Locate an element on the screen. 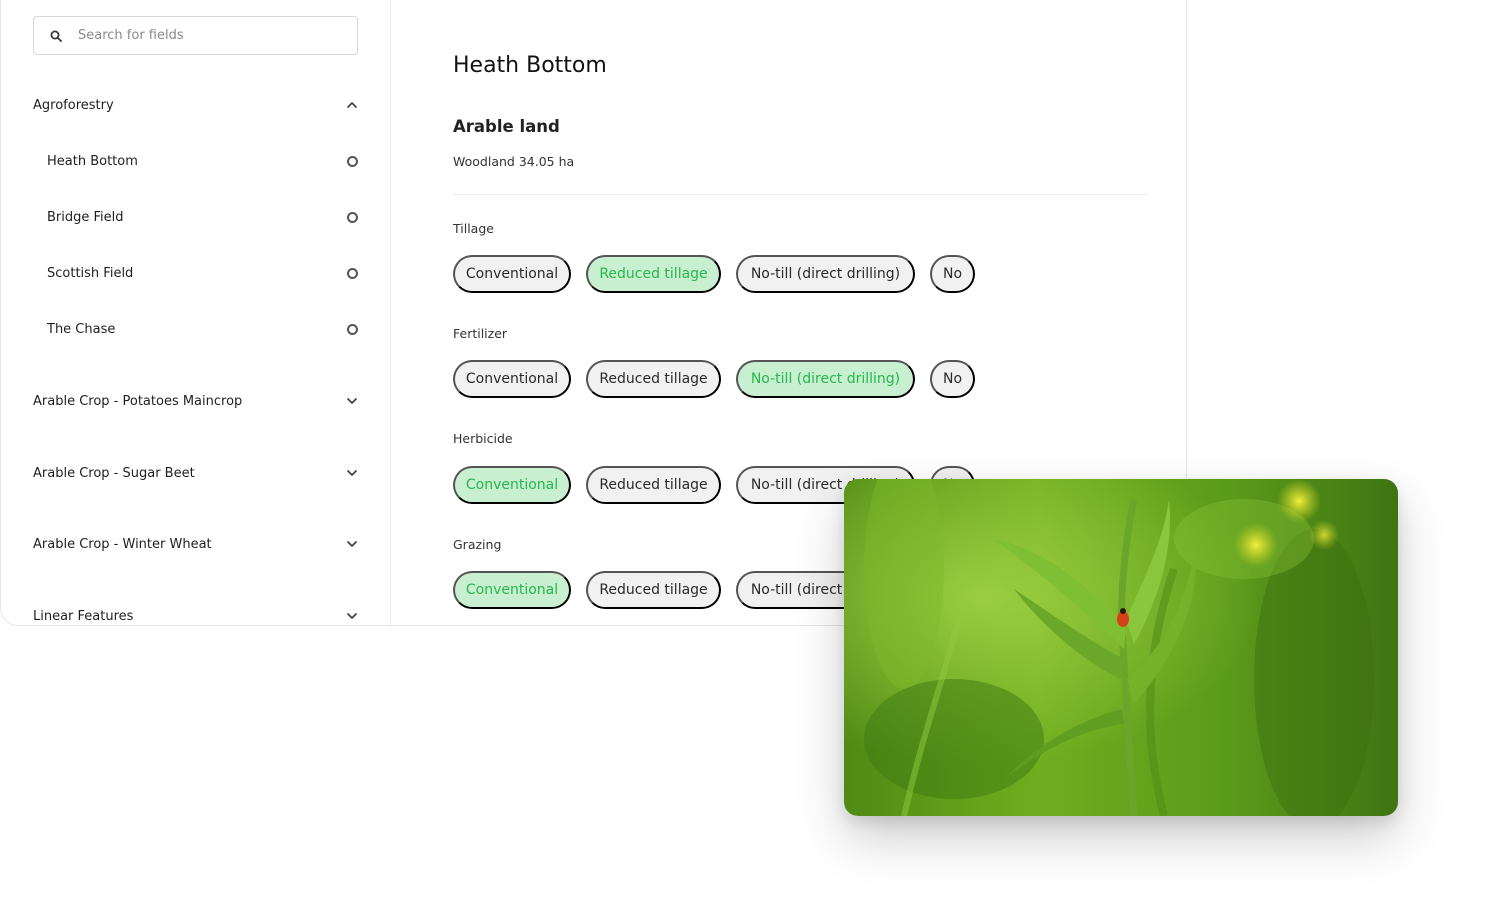  group-label: Arable Crop - Winter Wheat is located at coordinates (122, 544).